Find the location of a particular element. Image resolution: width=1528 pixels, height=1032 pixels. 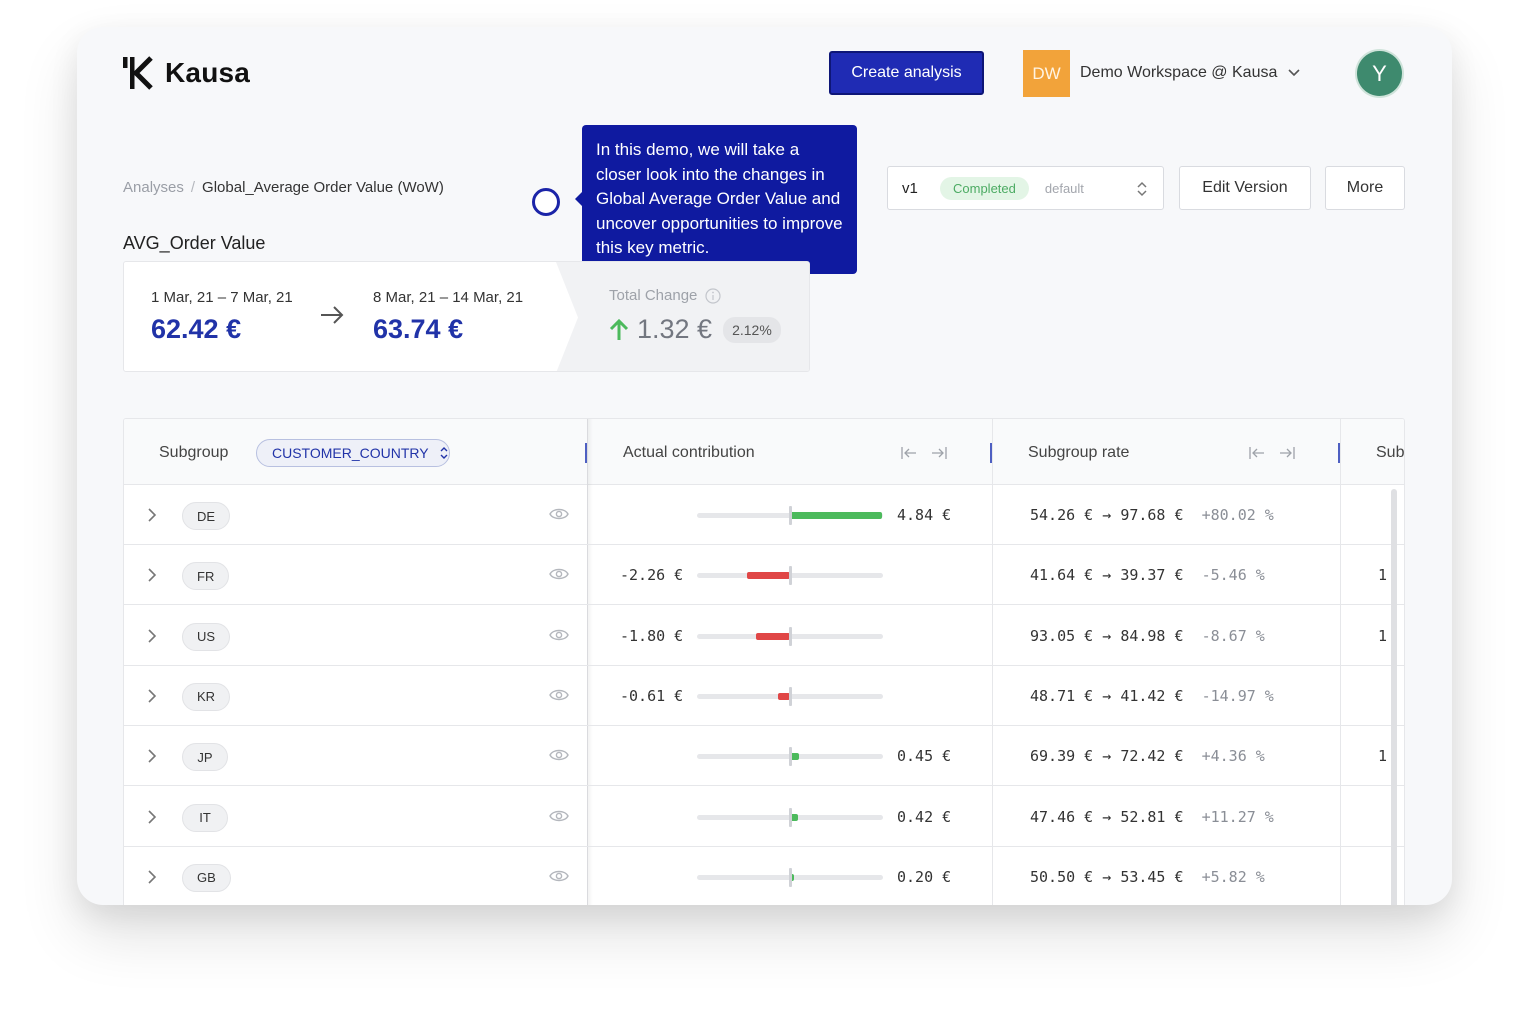

vertical-scrollbar is located at coordinates (1394, 697).